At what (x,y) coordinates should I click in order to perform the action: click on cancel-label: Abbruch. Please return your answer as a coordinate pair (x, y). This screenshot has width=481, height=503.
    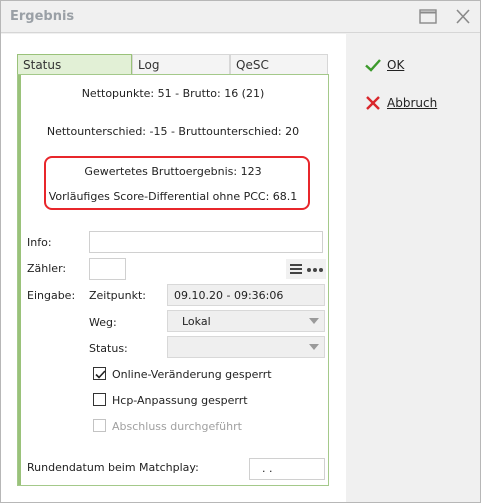
    Looking at the image, I should click on (412, 103).